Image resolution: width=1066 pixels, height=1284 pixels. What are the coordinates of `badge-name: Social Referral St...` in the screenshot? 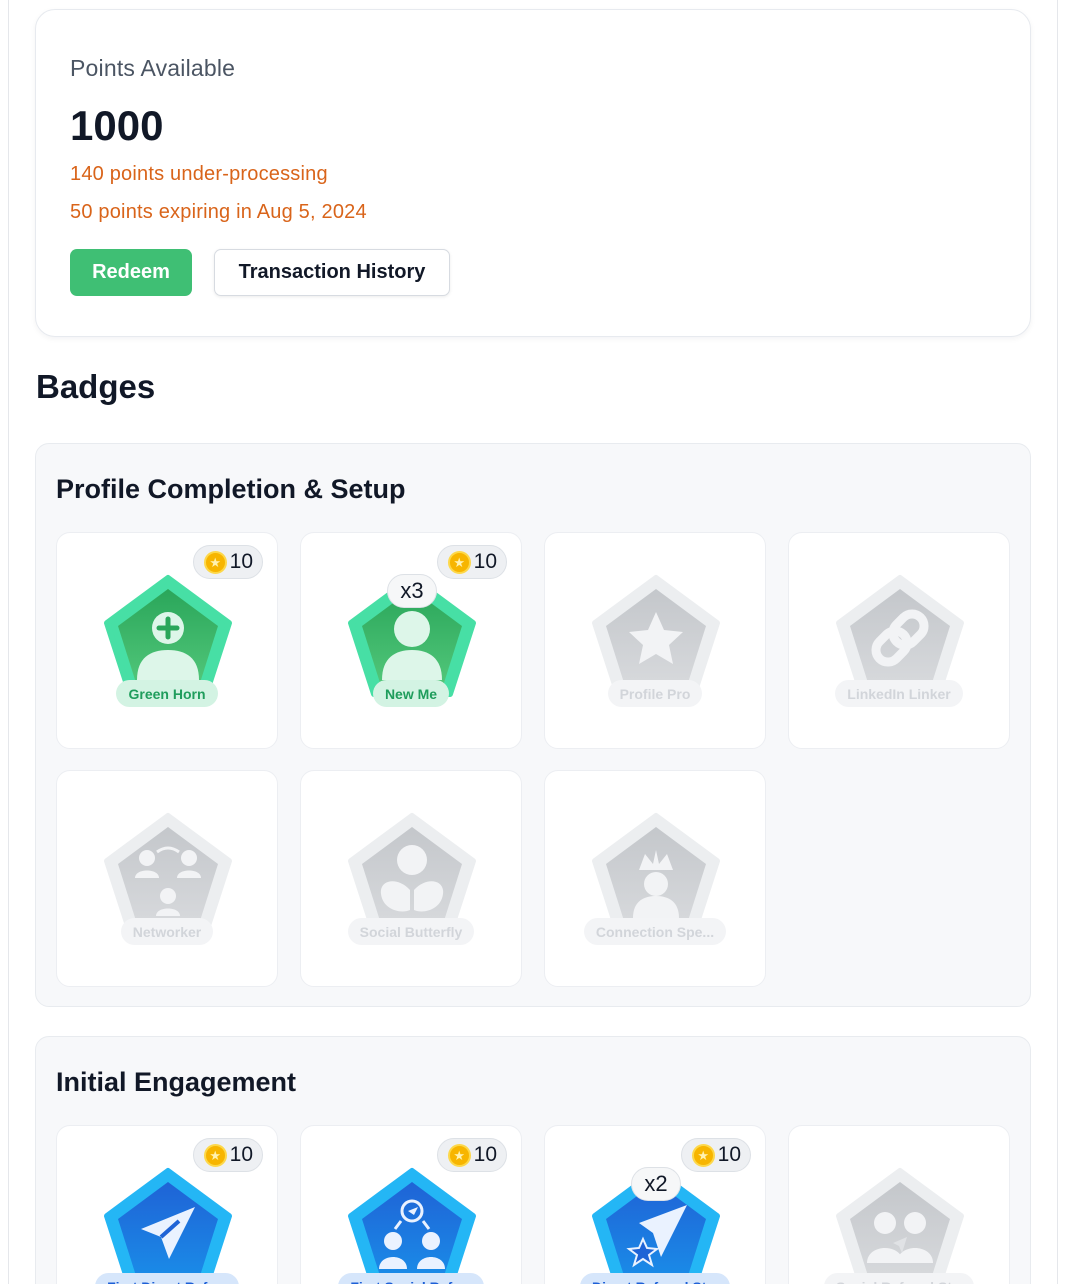 It's located at (899, 1278).